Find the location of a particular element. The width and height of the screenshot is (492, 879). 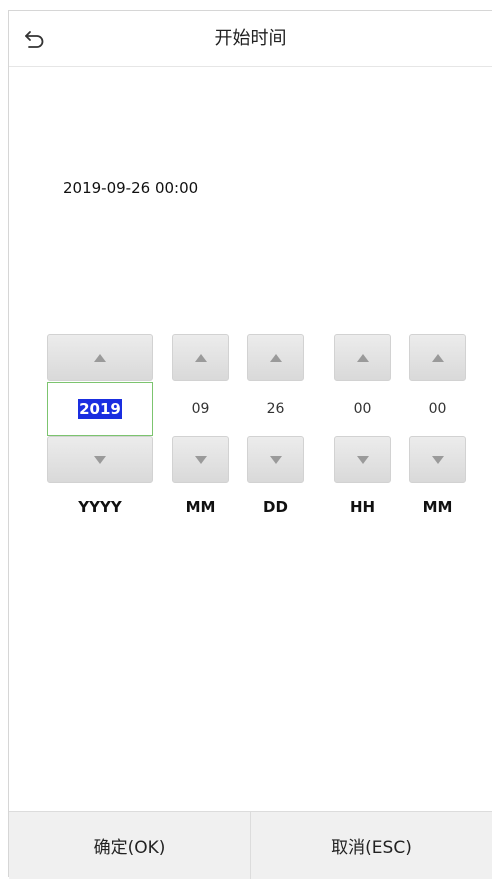

hour-up-button is located at coordinates (362, 357).